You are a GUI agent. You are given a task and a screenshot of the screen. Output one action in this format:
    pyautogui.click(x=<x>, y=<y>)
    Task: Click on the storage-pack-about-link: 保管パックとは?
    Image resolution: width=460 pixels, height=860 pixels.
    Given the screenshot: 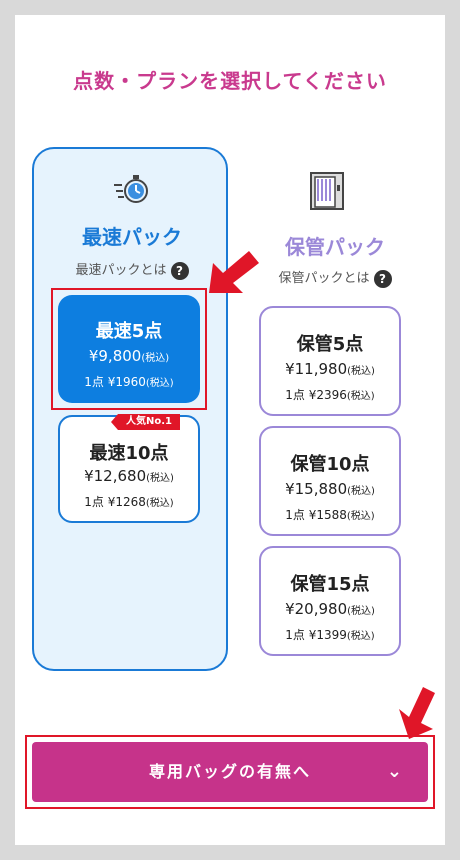 What is the action you would take?
    pyautogui.click(x=335, y=277)
    